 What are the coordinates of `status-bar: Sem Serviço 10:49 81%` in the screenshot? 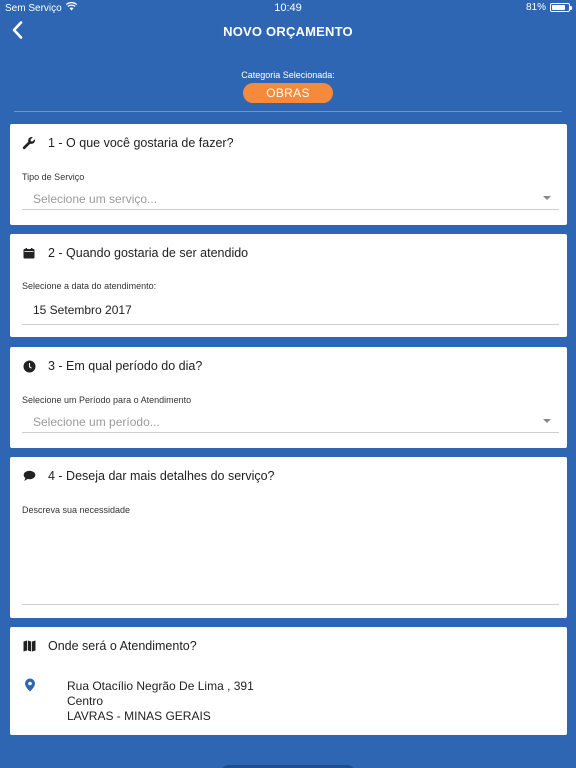 It's located at (288, 8).